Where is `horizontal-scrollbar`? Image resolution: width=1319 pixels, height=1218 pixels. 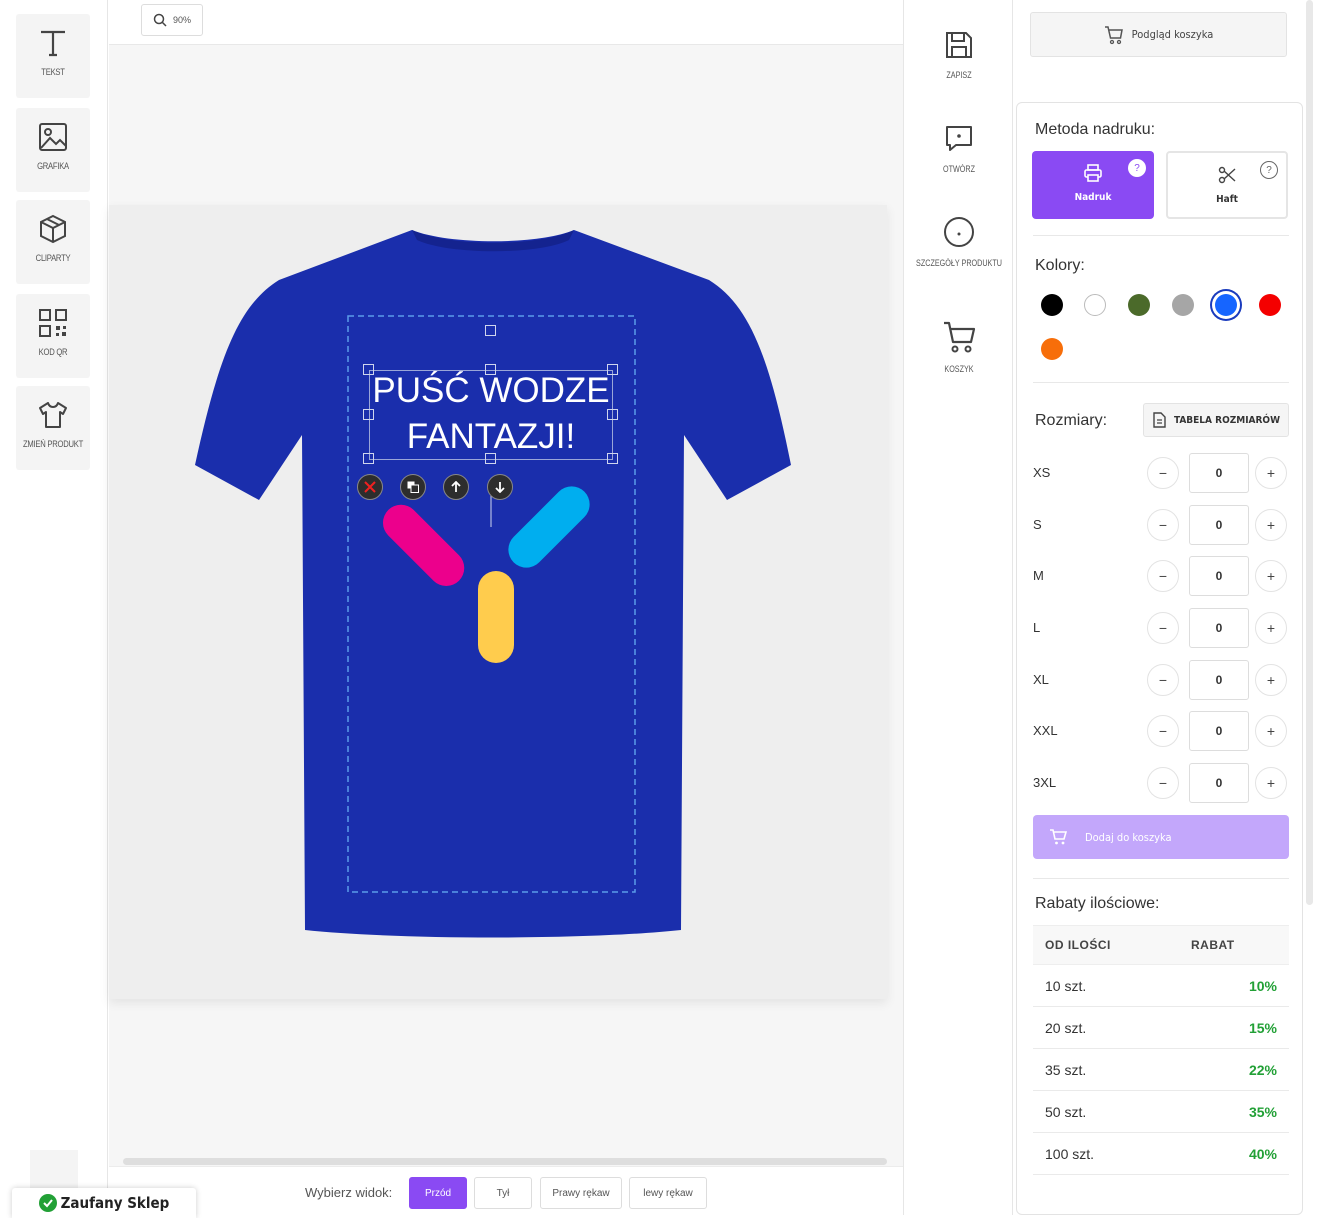
horizontal-scrollbar is located at coordinates (505, 1161).